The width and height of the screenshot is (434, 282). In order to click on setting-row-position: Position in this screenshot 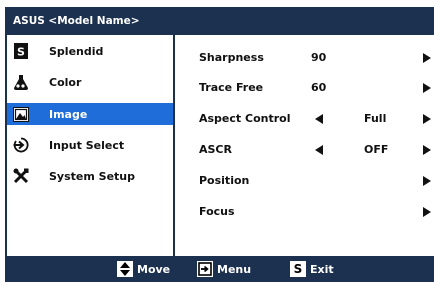, I will do `click(304, 181)`.